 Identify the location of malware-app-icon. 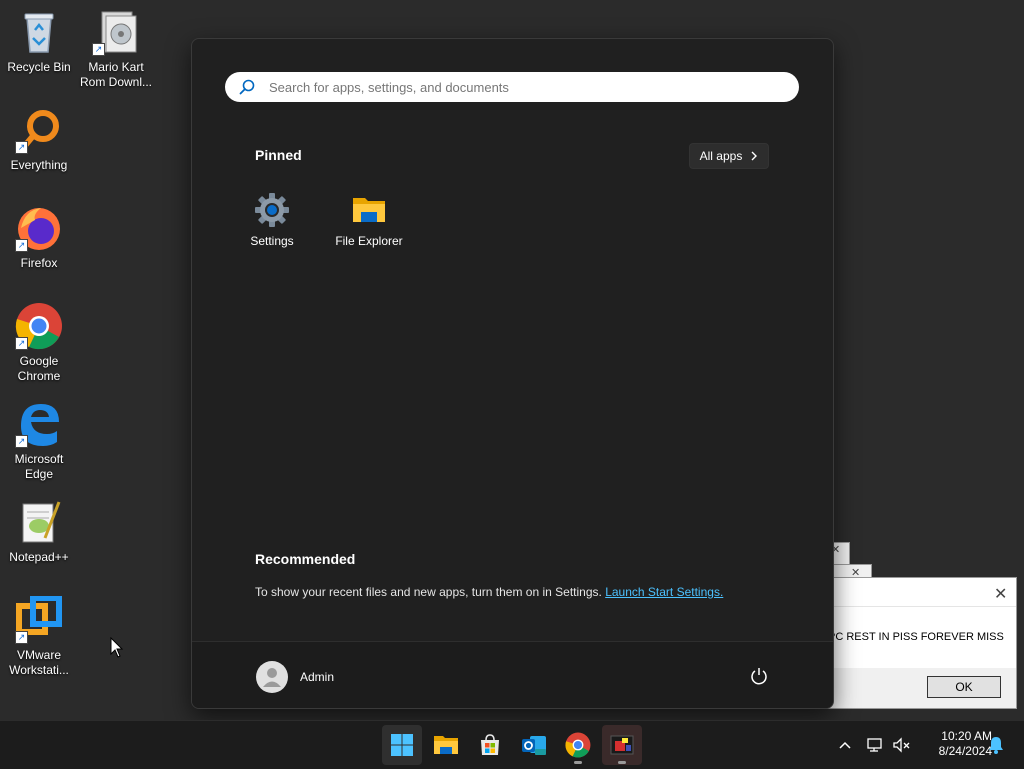
(622, 745).